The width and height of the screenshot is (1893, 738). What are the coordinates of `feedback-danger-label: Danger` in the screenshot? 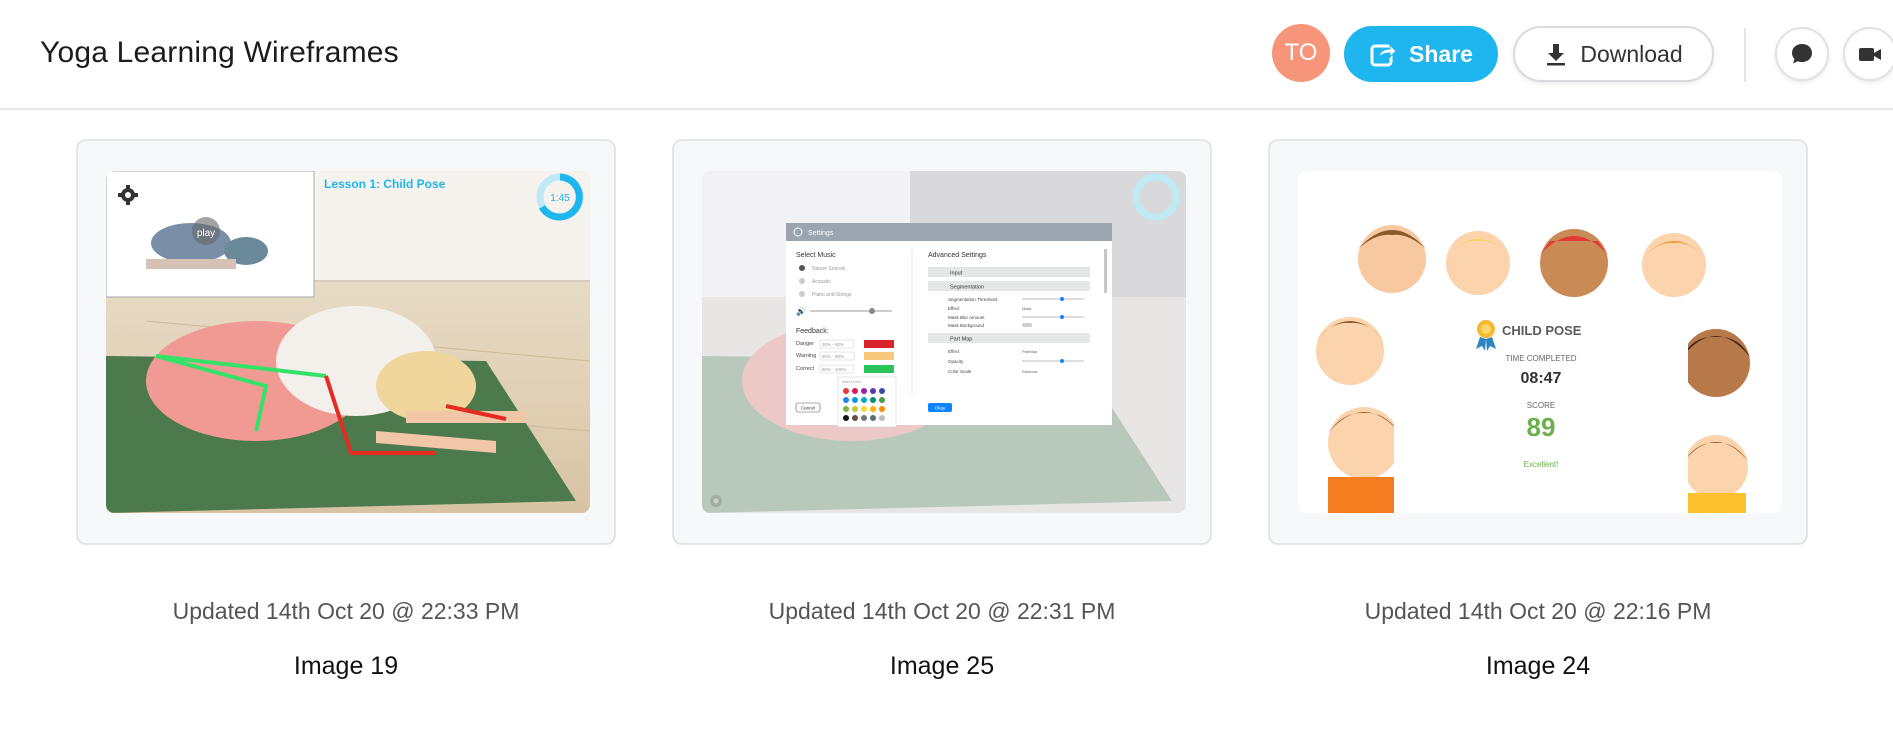 It's located at (805, 344).